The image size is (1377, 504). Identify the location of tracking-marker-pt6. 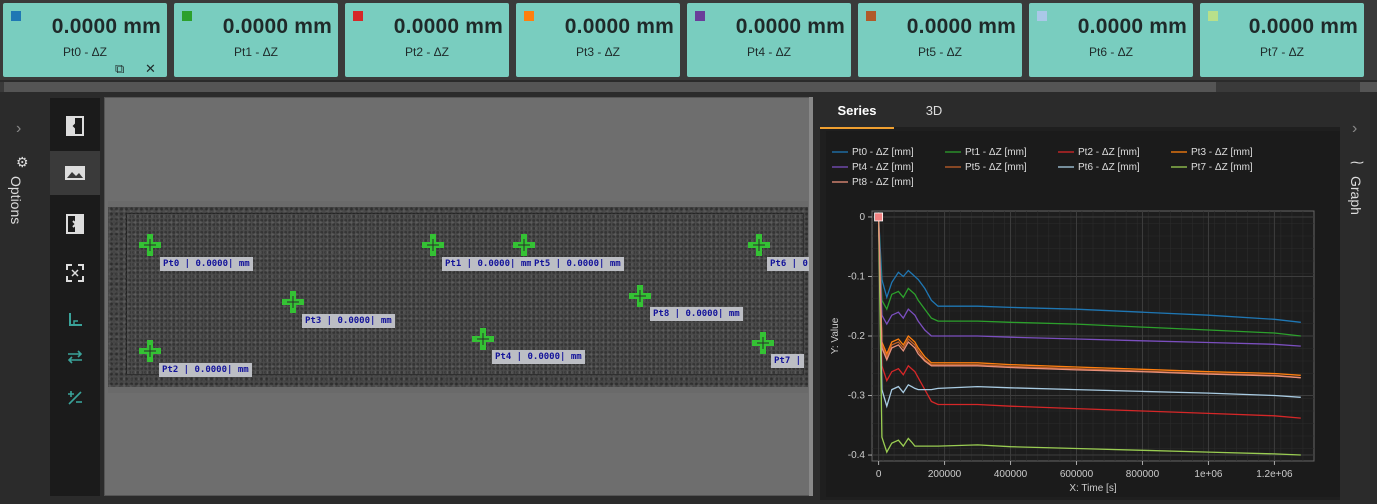
(759, 245).